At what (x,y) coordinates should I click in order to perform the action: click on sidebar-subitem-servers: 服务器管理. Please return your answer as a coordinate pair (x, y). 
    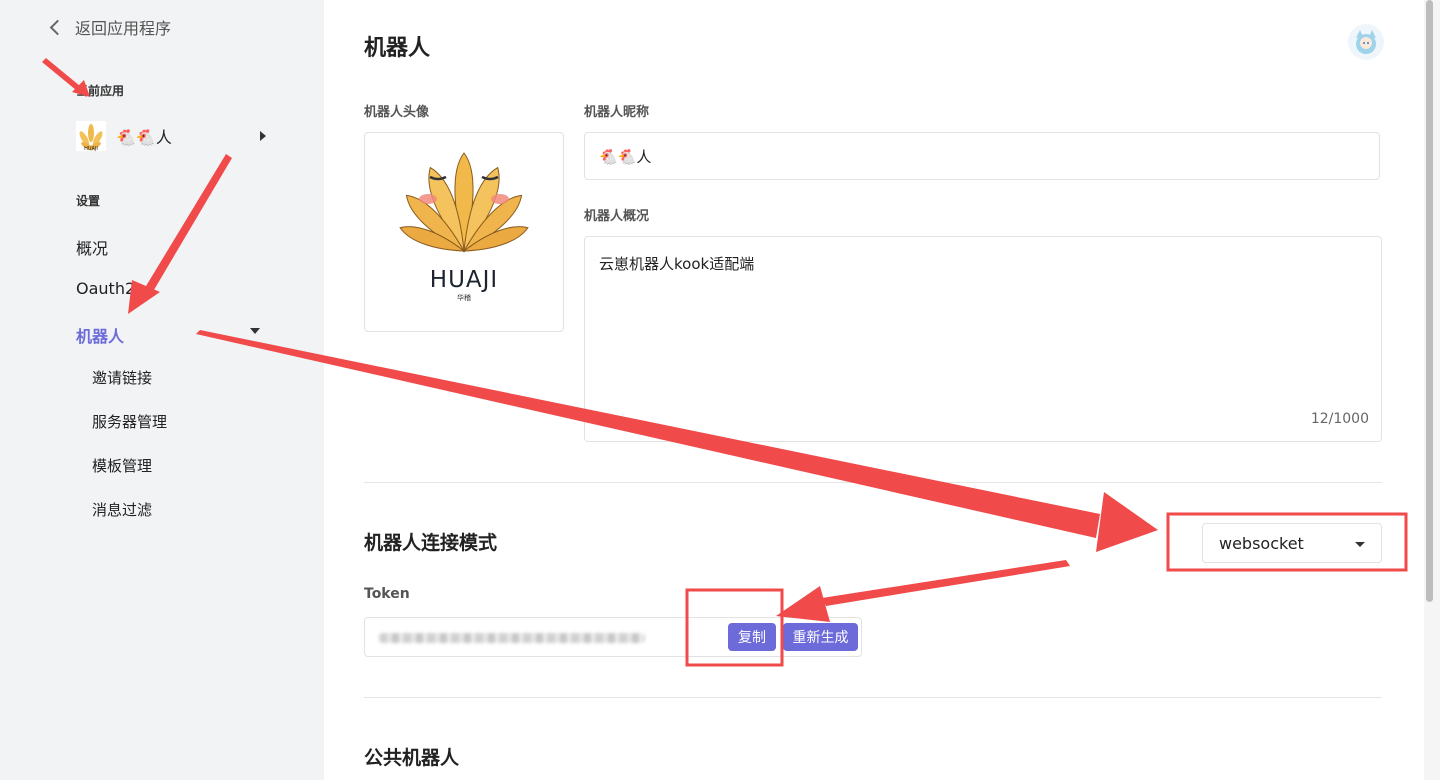
    Looking at the image, I should click on (129, 421).